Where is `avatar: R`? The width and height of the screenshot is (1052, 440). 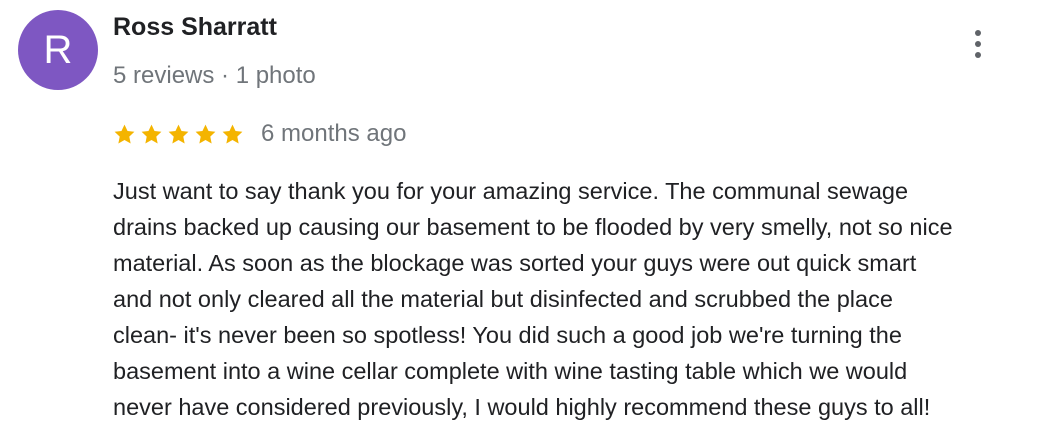 avatar: R is located at coordinates (58, 50).